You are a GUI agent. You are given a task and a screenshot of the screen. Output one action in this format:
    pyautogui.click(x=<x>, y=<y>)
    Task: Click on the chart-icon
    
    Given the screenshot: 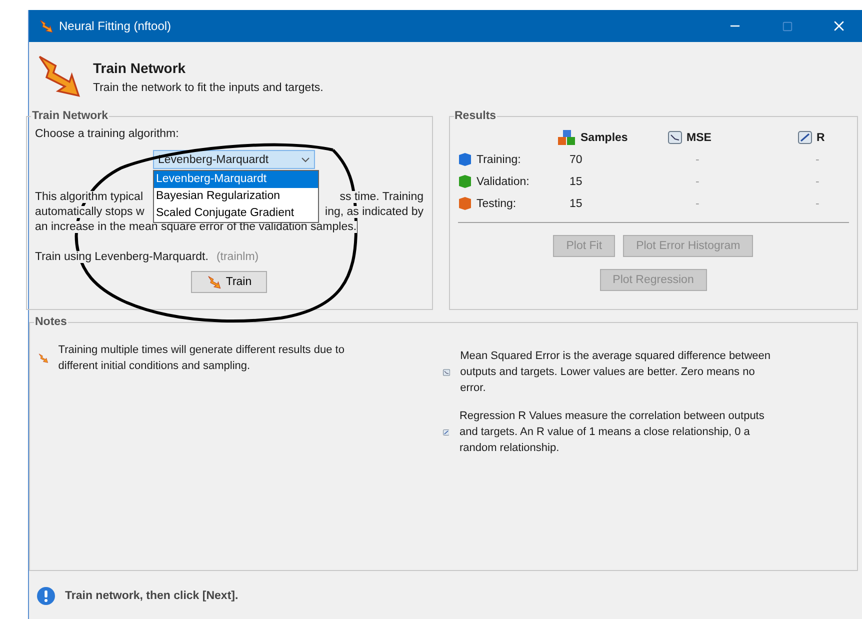 What is the action you would take?
    pyautogui.click(x=675, y=137)
    